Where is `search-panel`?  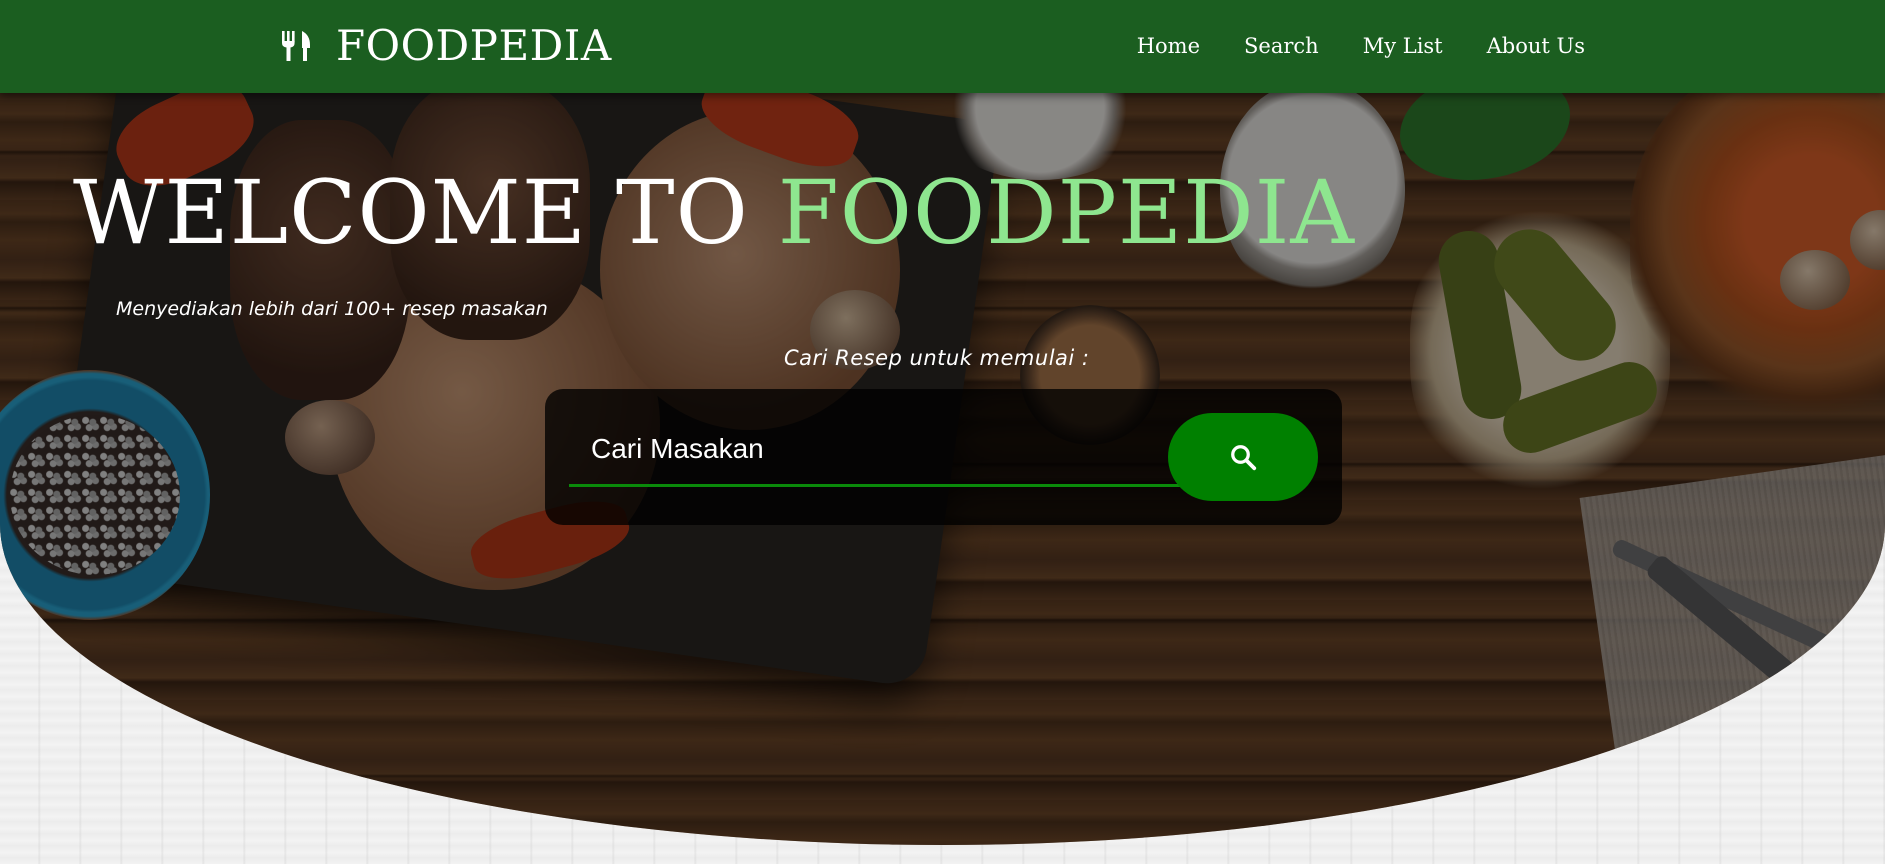
search-panel is located at coordinates (943, 457).